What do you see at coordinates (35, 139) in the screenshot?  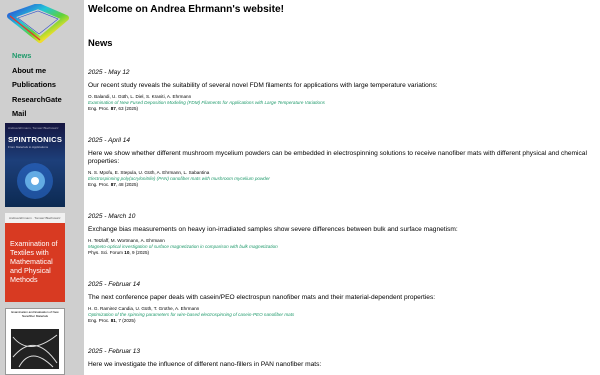 I see `book-title: SPINTRONICS` at bounding box center [35, 139].